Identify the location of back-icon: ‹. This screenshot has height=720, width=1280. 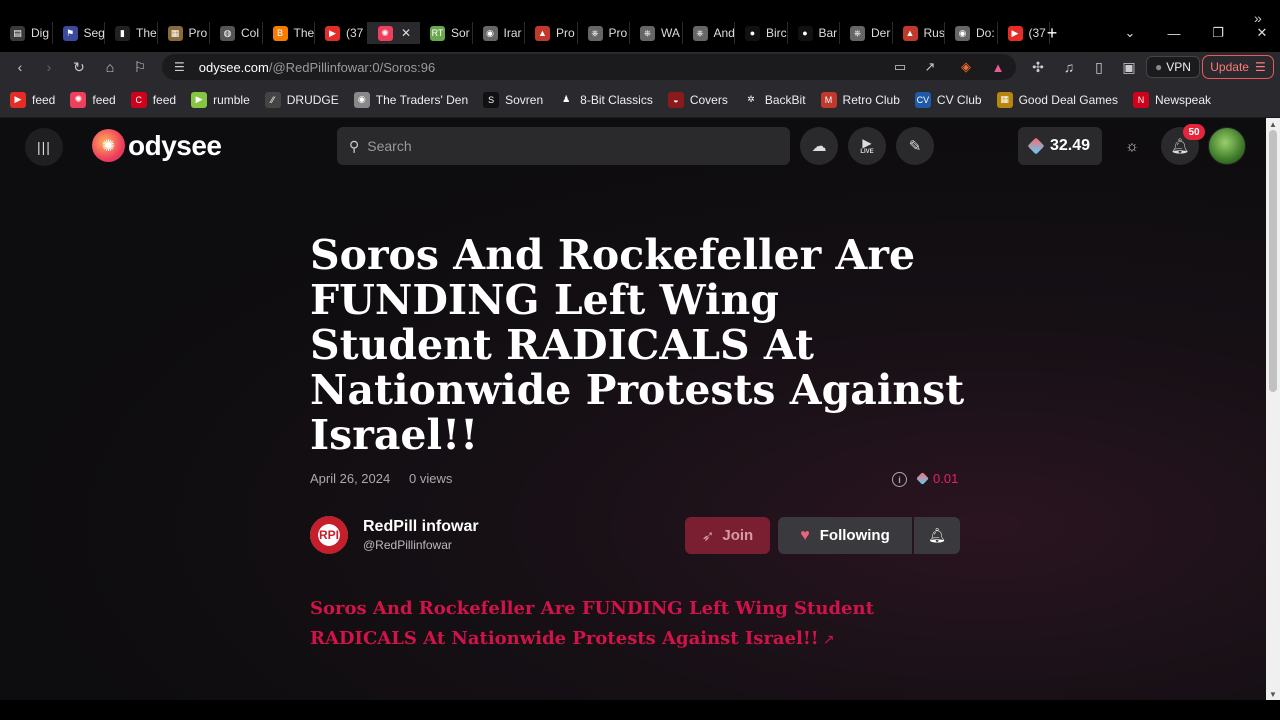
(20, 67).